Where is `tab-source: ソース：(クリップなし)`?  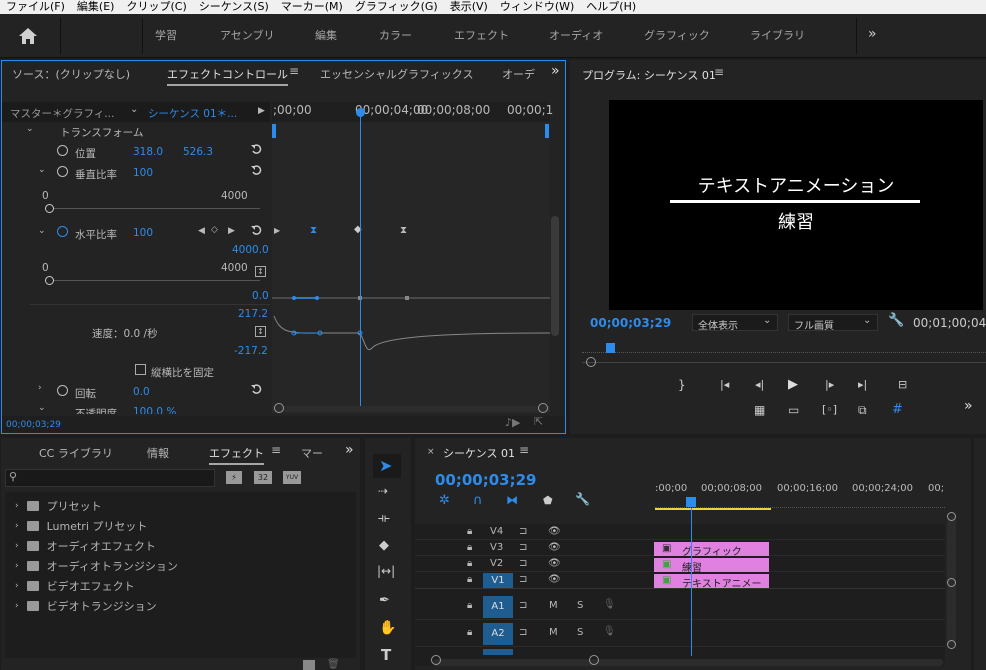 tab-source: ソース：(クリップなし) is located at coordinates (71, 74).